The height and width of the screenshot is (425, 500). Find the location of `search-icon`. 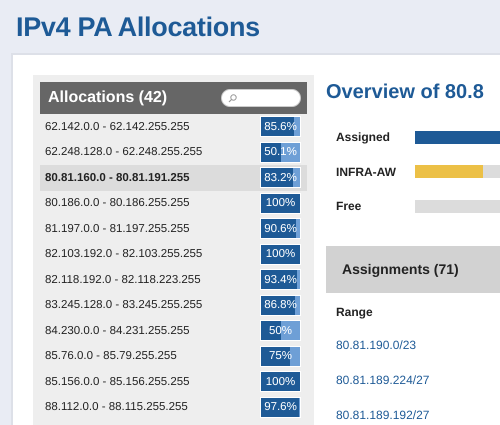

search-icon is located at coordinates (232, 98).